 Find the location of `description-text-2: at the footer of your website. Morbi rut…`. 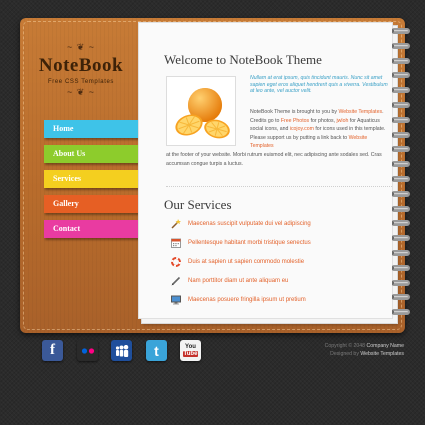

description-text-2: at the footer of your website. Morbi rut… is located at coordinates (274, 159).